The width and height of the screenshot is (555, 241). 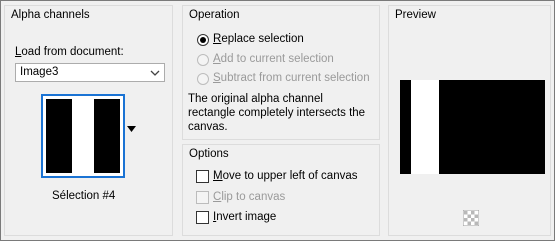 I want to click on operation-title: Operation, so click(x=214, y=15).